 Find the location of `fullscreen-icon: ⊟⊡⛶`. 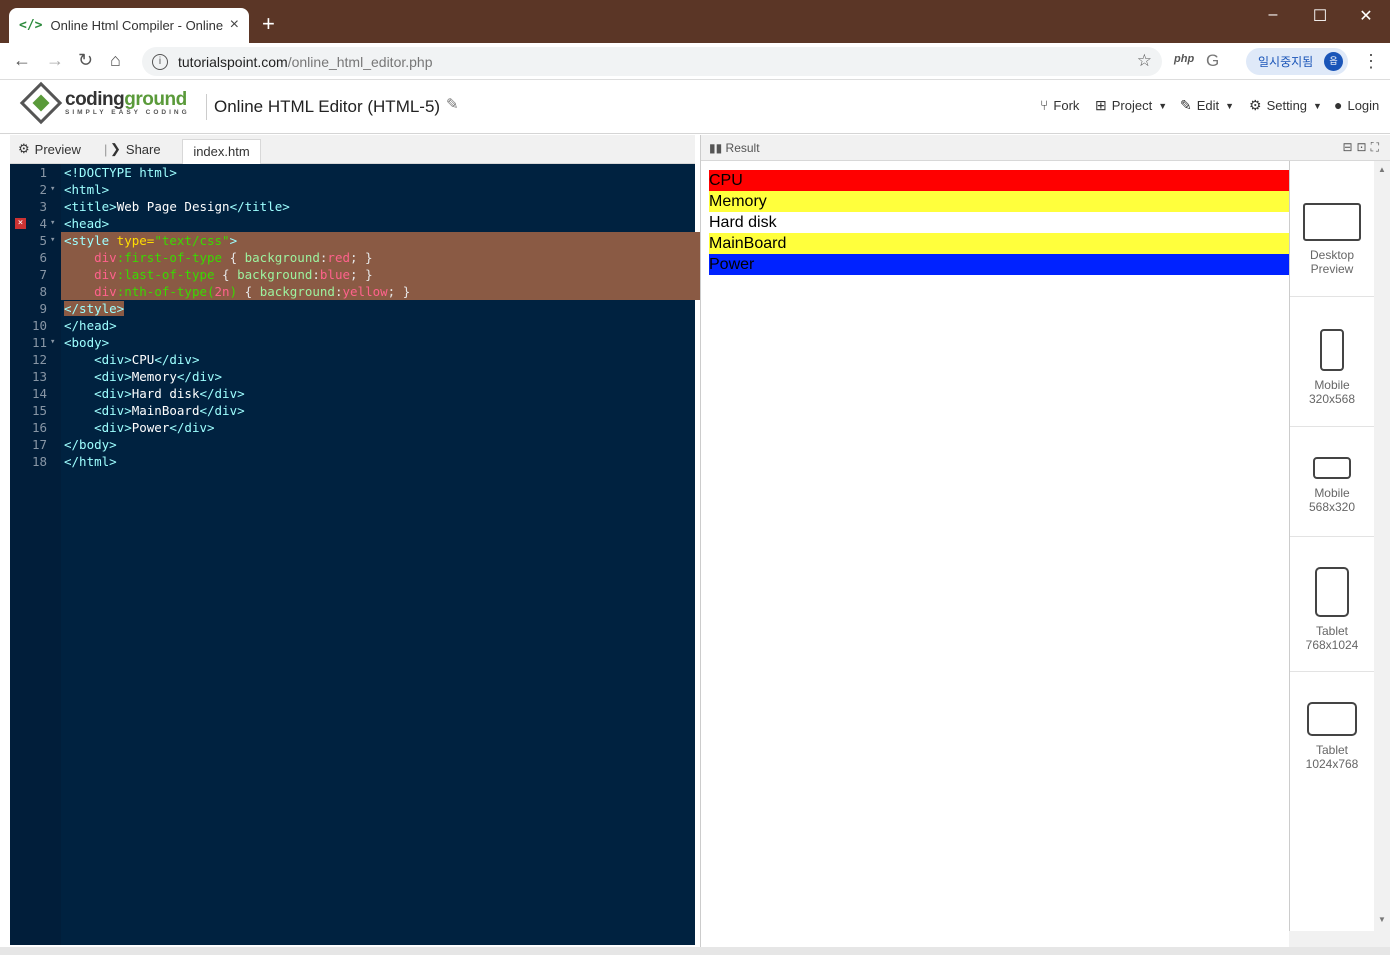

fullscreen-icon: ⊟⊡⛶ is located at coordinates (1362, 147).